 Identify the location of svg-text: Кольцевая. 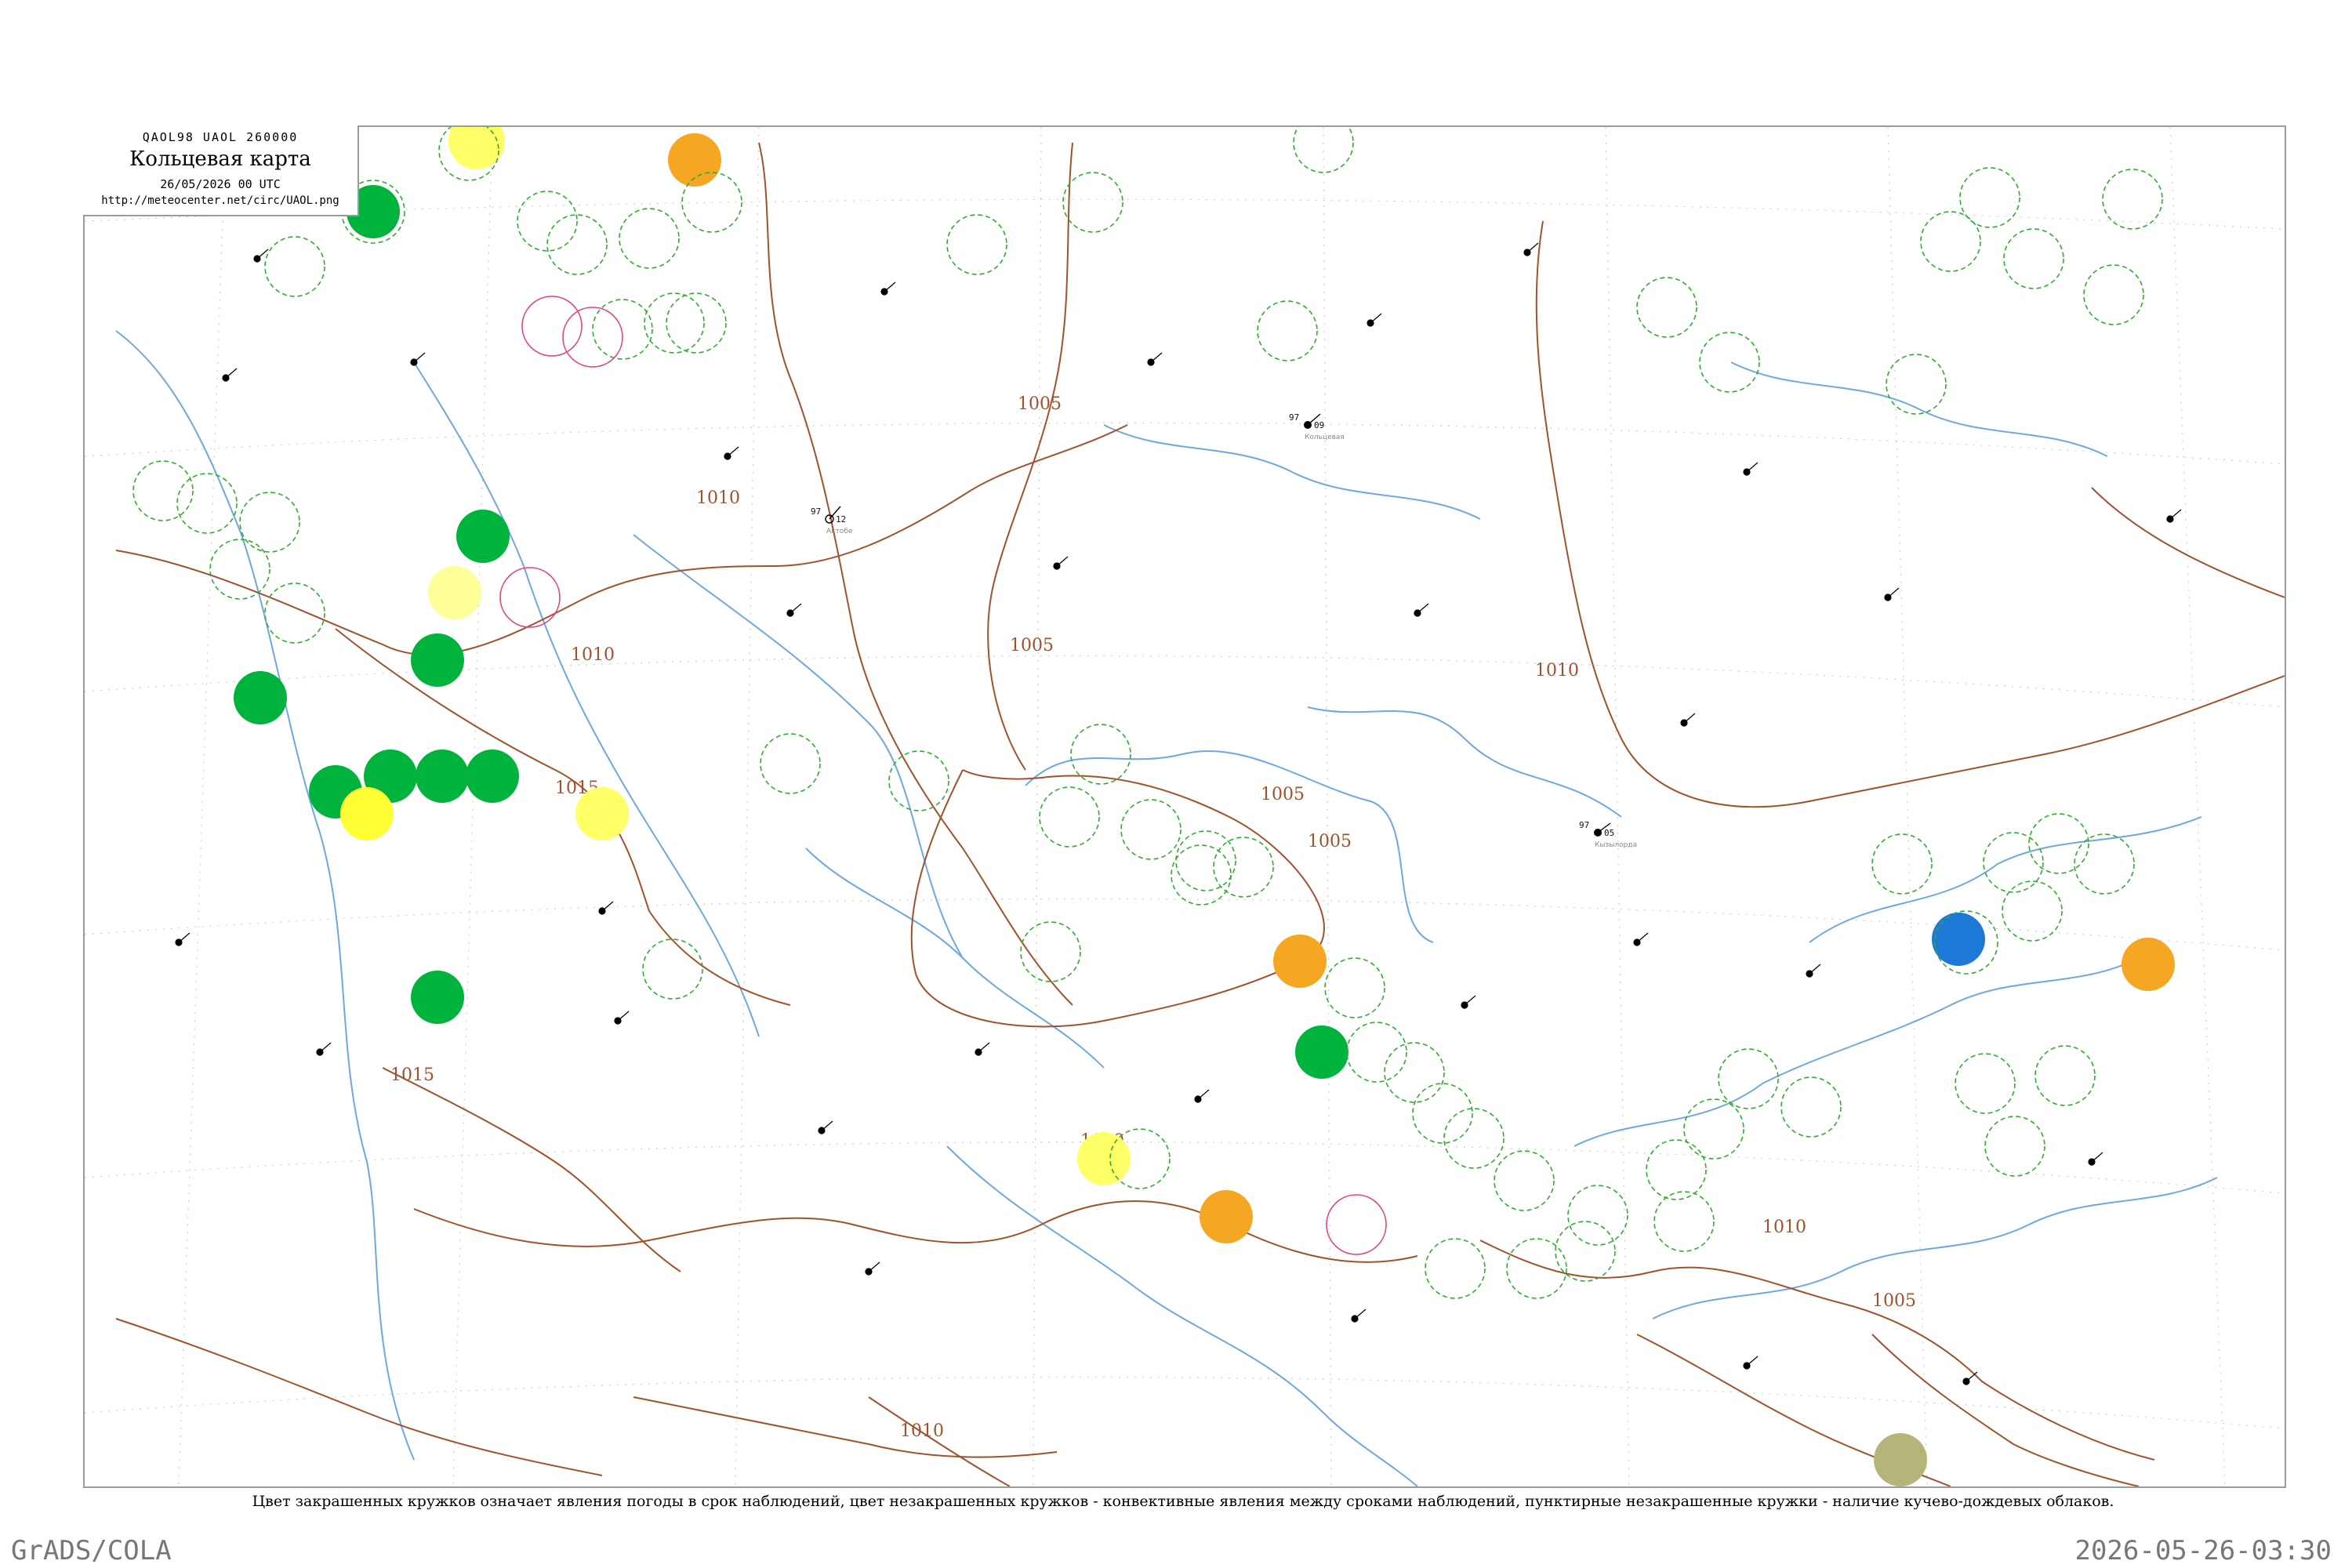
(1325, 437).